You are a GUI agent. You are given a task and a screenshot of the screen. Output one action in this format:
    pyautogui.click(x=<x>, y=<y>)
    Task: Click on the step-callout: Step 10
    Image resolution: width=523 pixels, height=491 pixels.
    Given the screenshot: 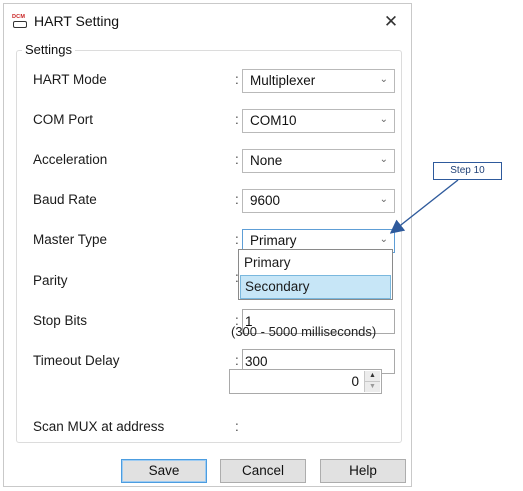 What is the action you would take?
    pyautogui.click(x=467, y=171)
    